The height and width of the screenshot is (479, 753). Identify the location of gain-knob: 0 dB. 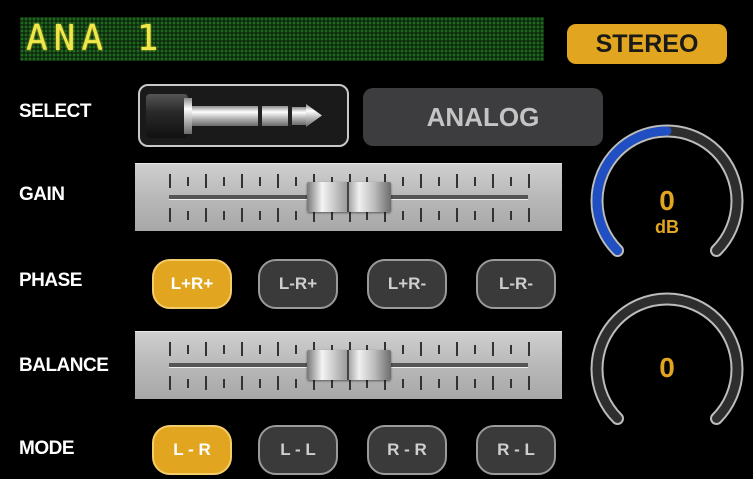
(667, 201).